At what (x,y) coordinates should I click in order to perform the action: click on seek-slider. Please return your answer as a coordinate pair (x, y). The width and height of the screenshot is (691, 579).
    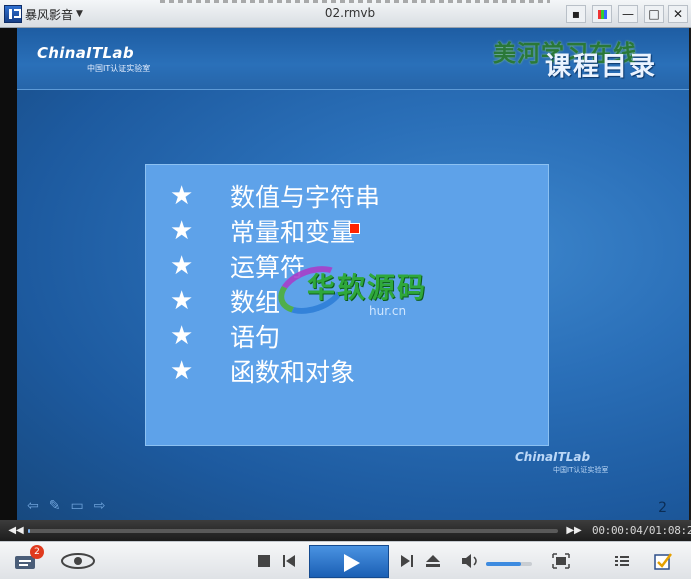
    Looking at the image, I should click on (293, 531).